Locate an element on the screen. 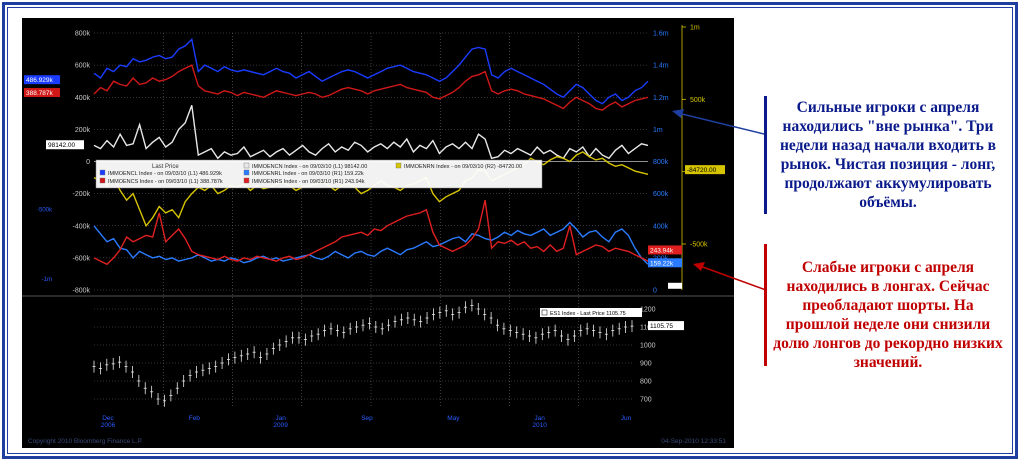 The height and width of the screenshot is (465, 1024). left-tick-label: 600k is located at coordinates (83, 66).